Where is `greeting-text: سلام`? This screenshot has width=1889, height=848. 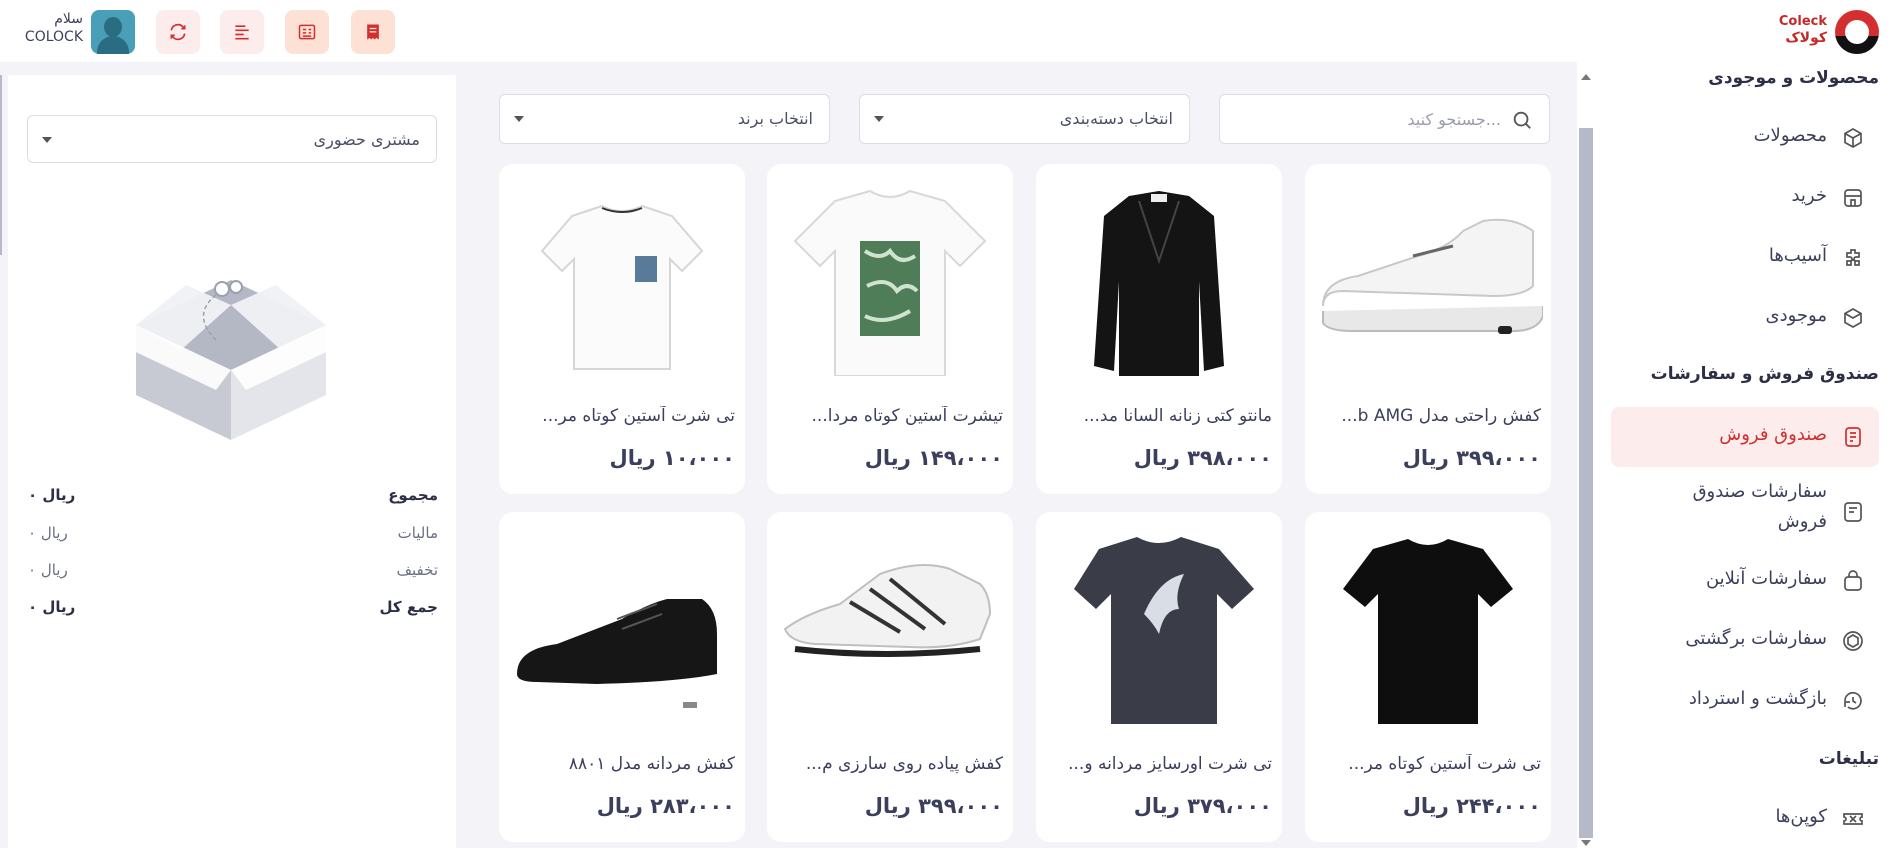
greeting-text: سلام is located at coordinates (68, 19).